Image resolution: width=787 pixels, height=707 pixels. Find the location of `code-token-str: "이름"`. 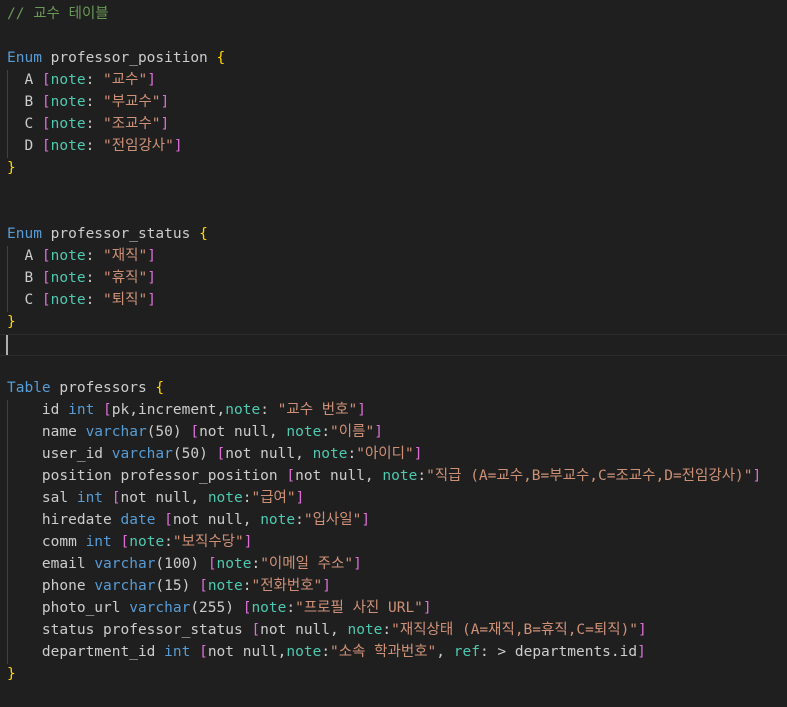

code-token-str: "이름" is located at coordinates (352, 432).